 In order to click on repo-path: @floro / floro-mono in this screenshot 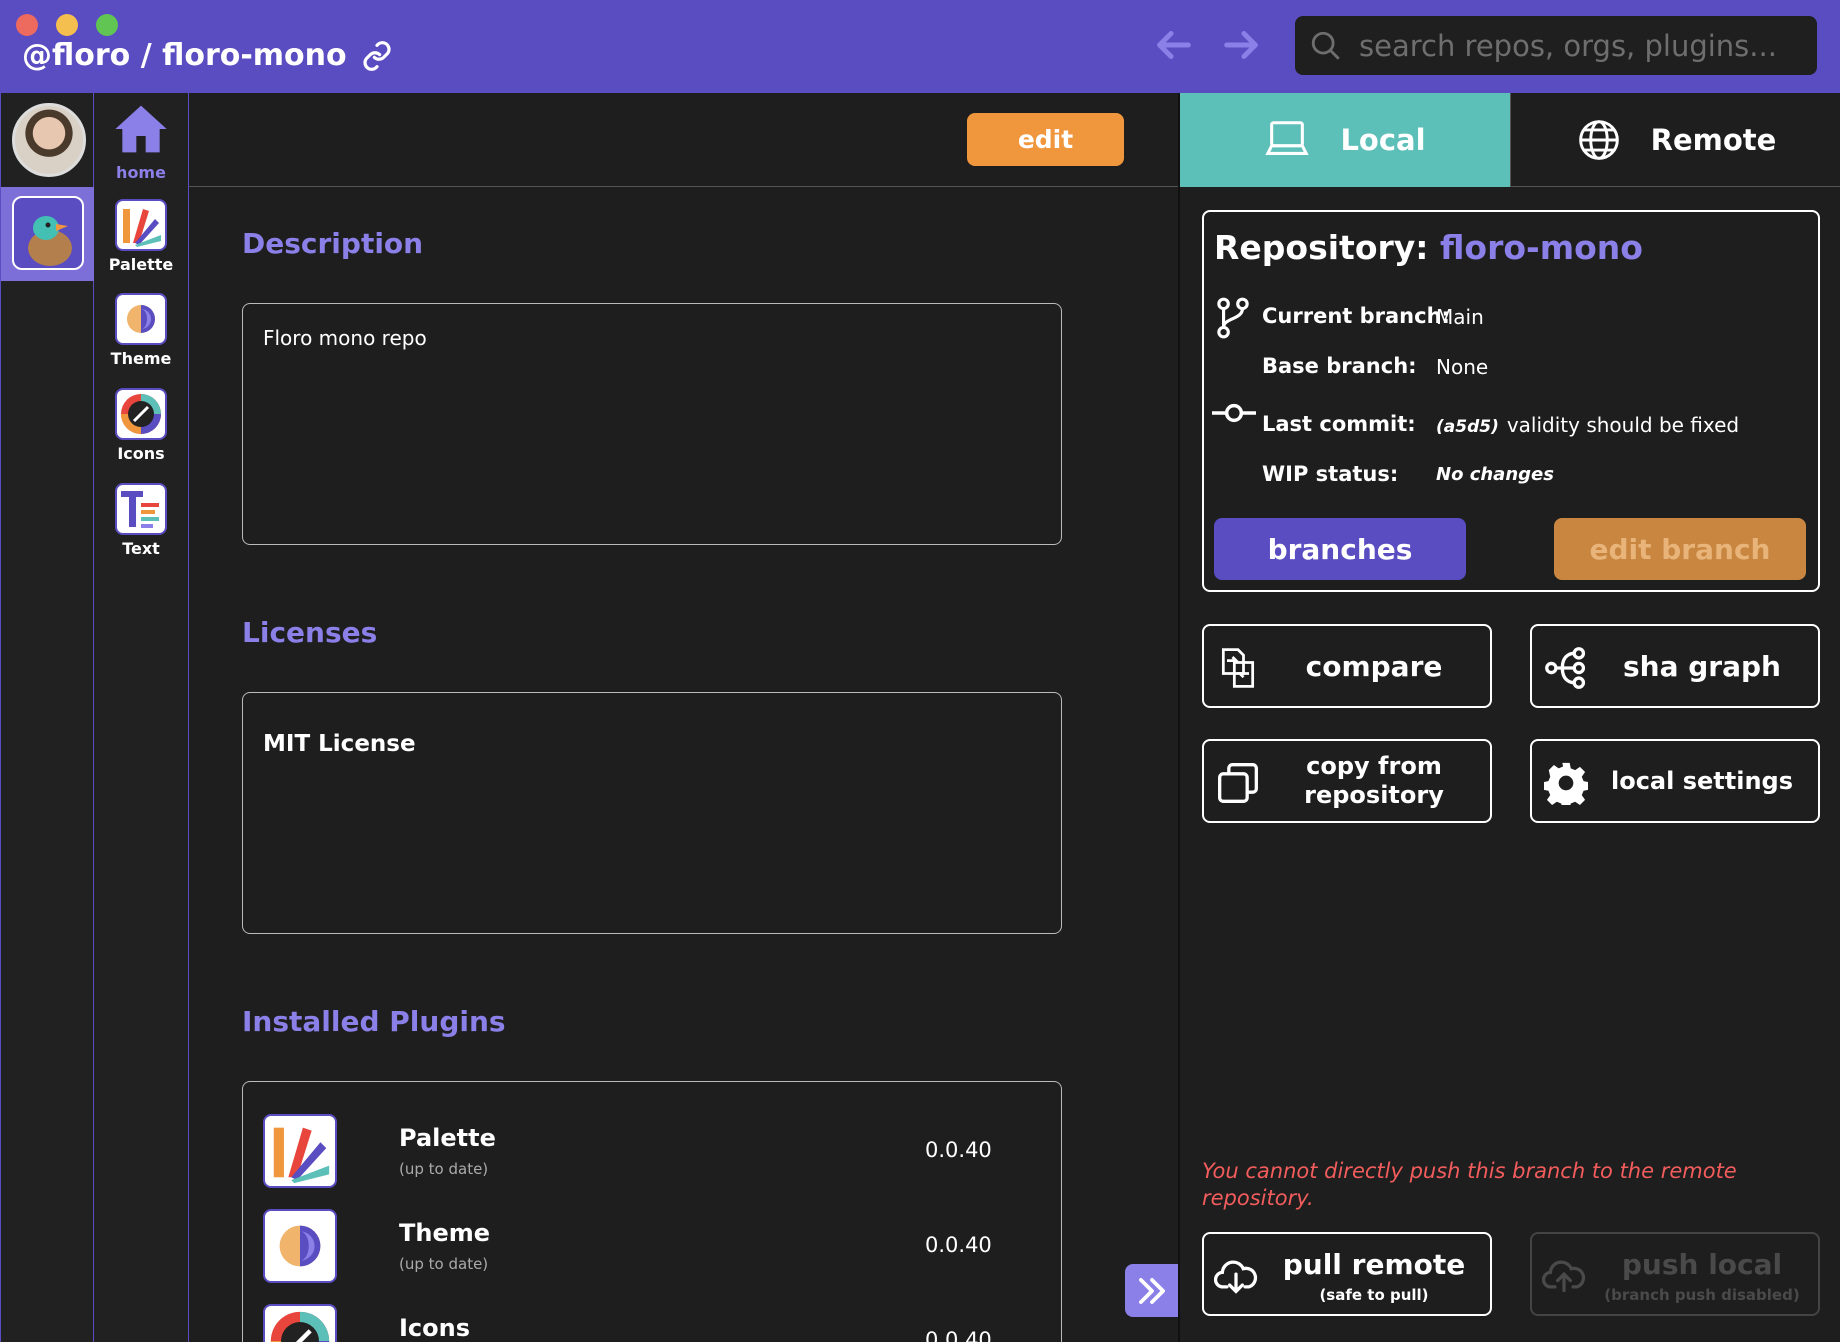, I will do `click(207, 55)`.